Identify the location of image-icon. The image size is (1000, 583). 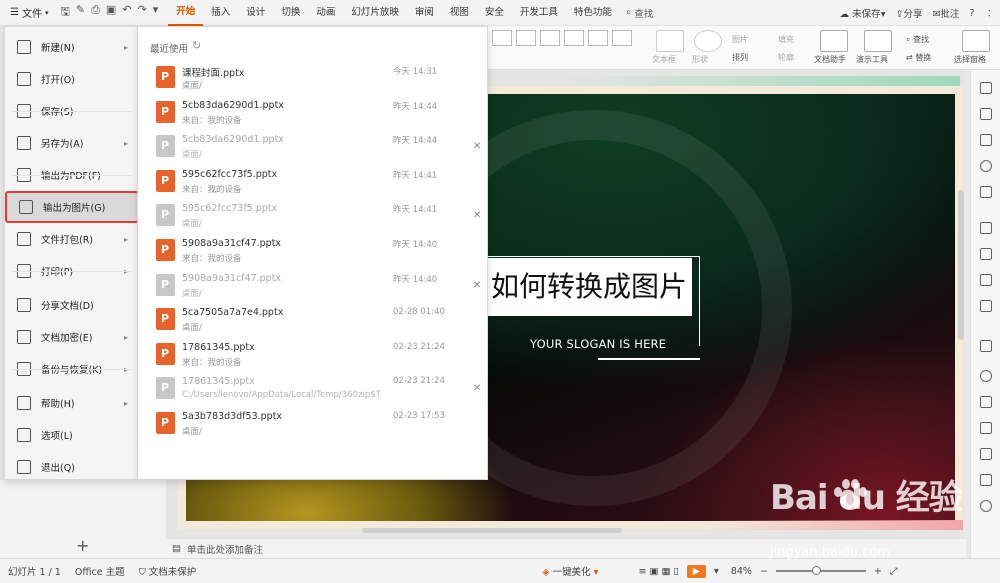
(986, 280).